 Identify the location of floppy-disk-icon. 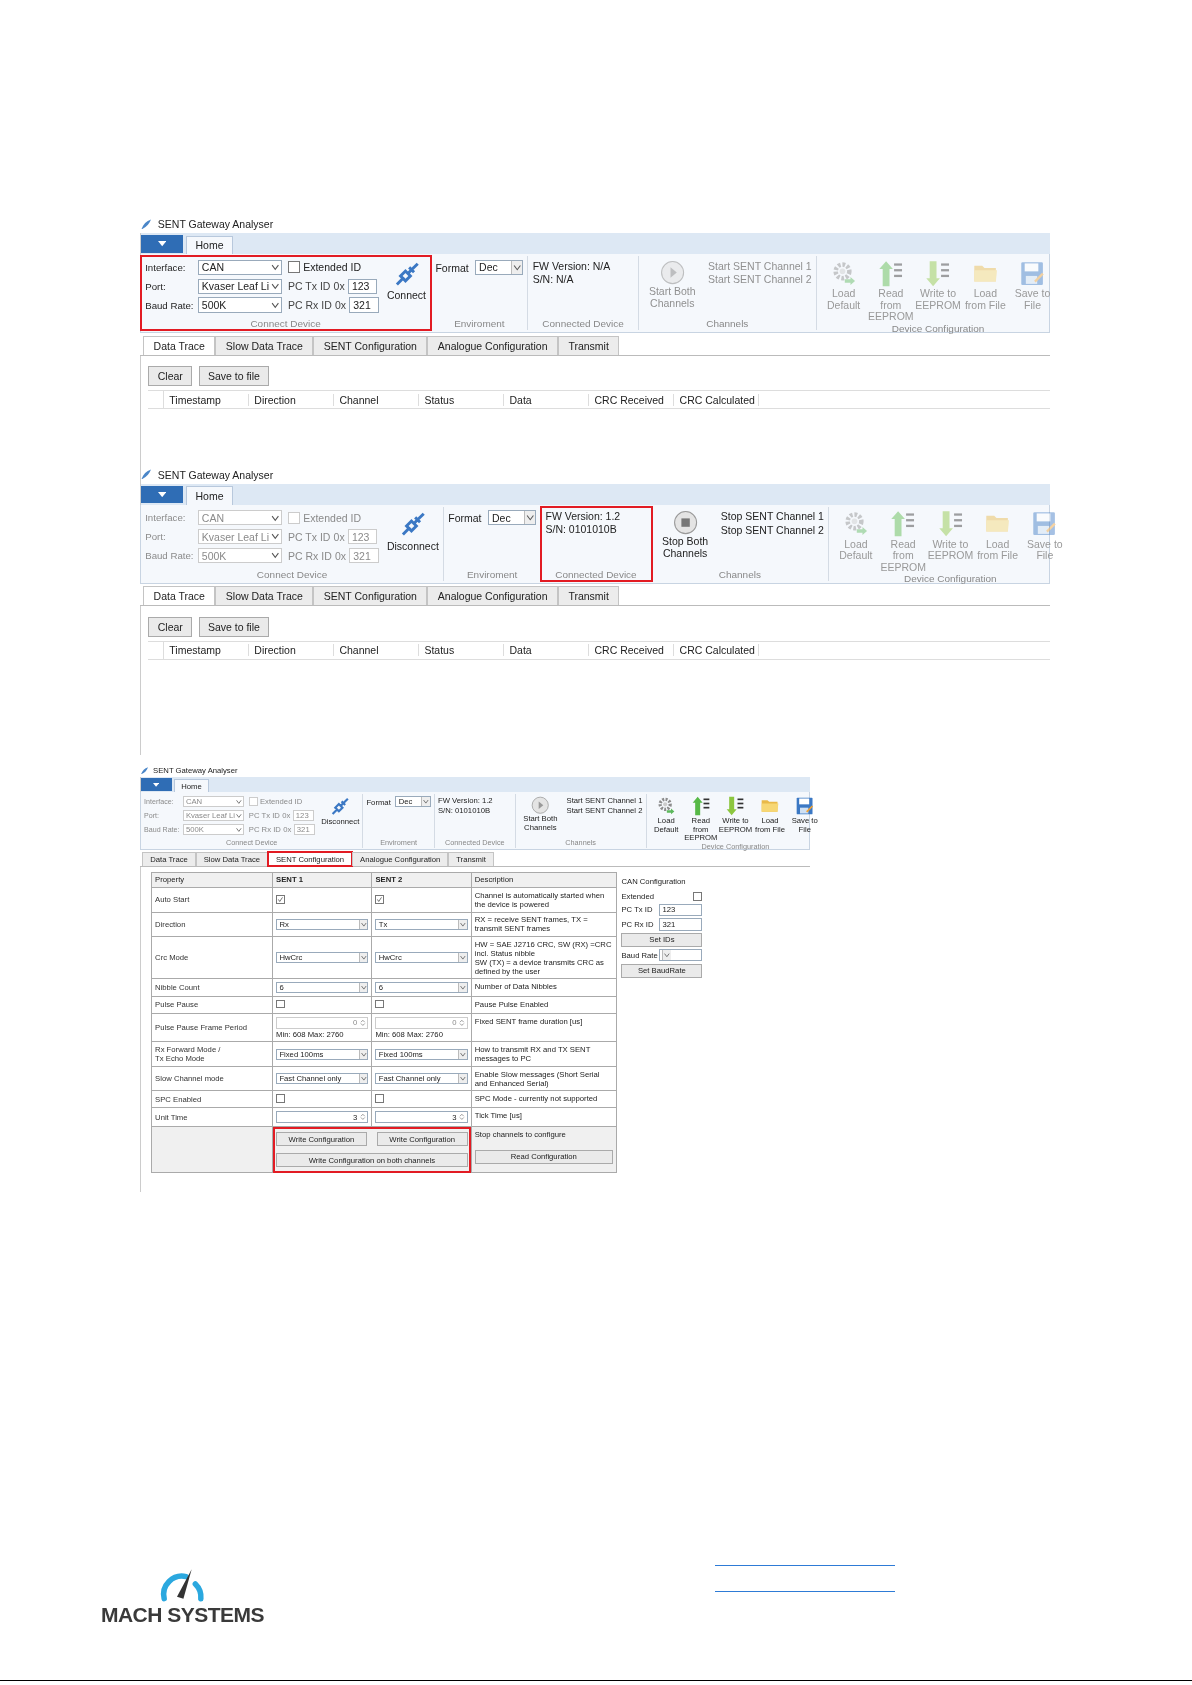
(1032, 273).